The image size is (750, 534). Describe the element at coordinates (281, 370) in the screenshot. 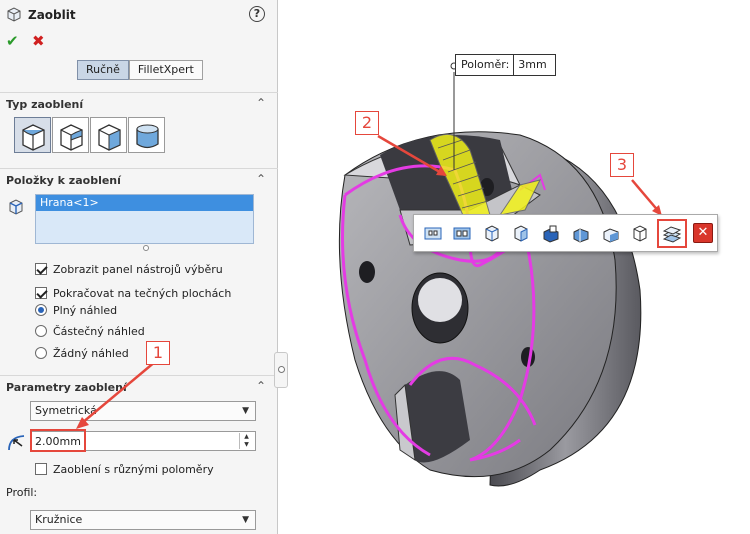

I see `panel-splitter-handle` at that location.